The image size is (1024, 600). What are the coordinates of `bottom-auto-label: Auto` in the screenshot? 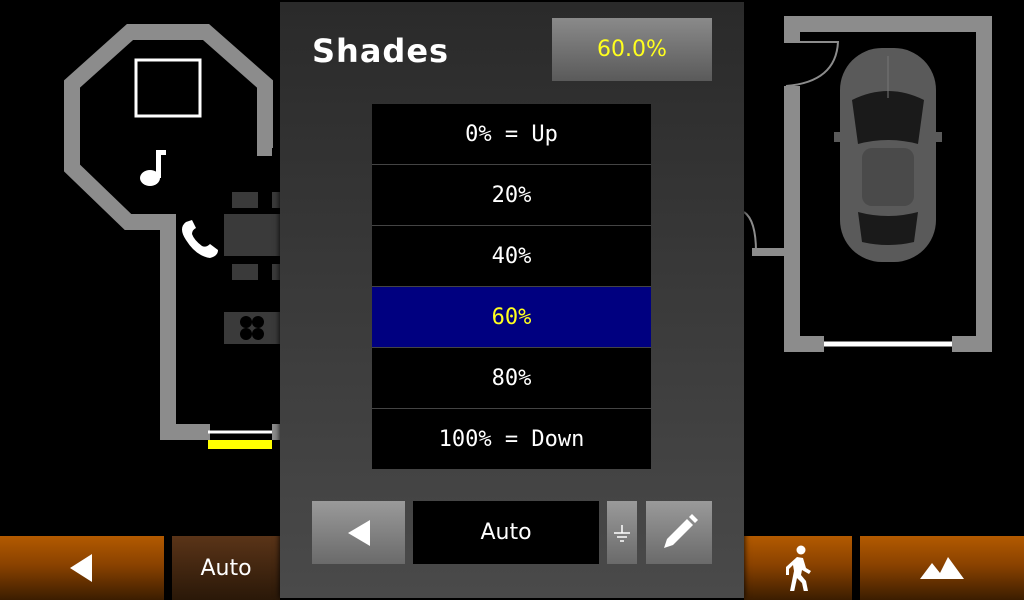 It's located at (226, 568).